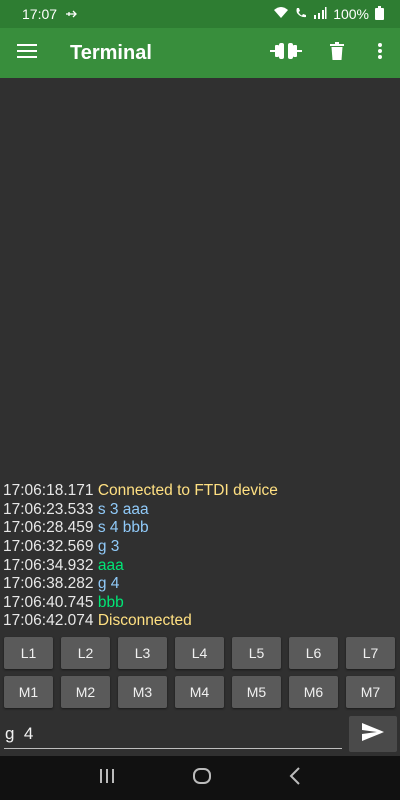 This screenshot has height=800, width=400. I want to click on macro-key-l7: L7, so click(370, 653).